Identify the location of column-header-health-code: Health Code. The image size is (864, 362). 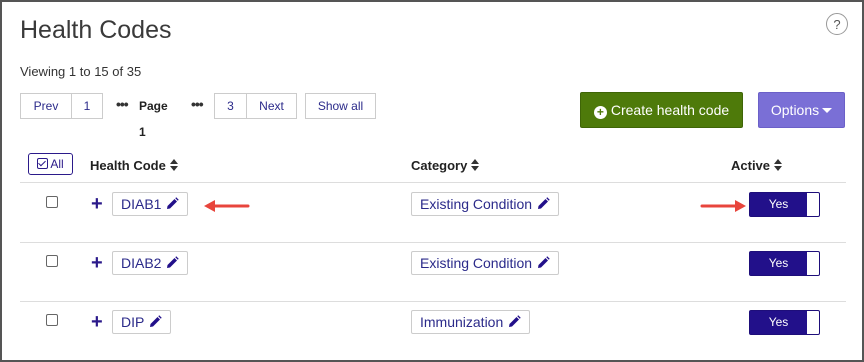
(134, 165).